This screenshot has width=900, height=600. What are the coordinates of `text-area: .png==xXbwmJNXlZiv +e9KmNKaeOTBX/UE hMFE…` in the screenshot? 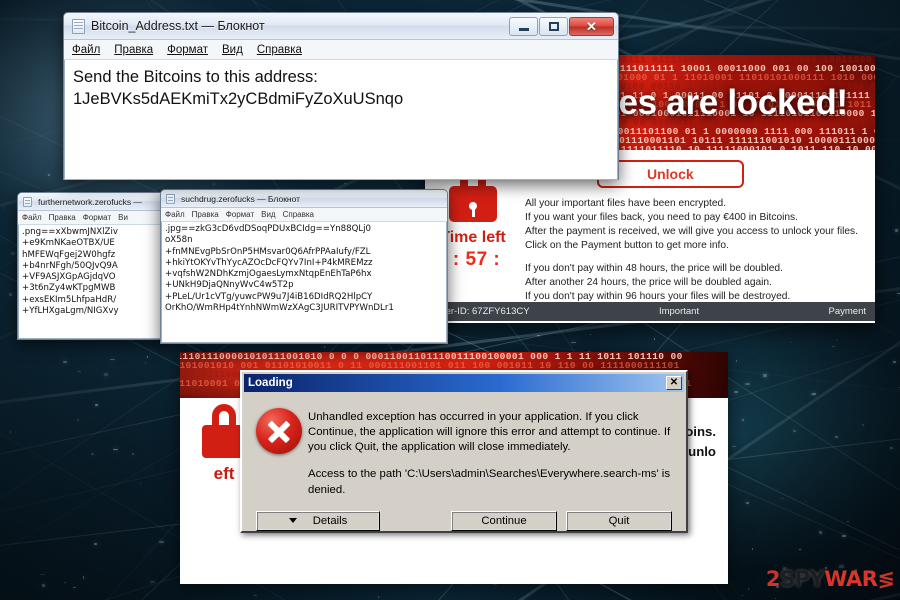 It's located at (93, 282).